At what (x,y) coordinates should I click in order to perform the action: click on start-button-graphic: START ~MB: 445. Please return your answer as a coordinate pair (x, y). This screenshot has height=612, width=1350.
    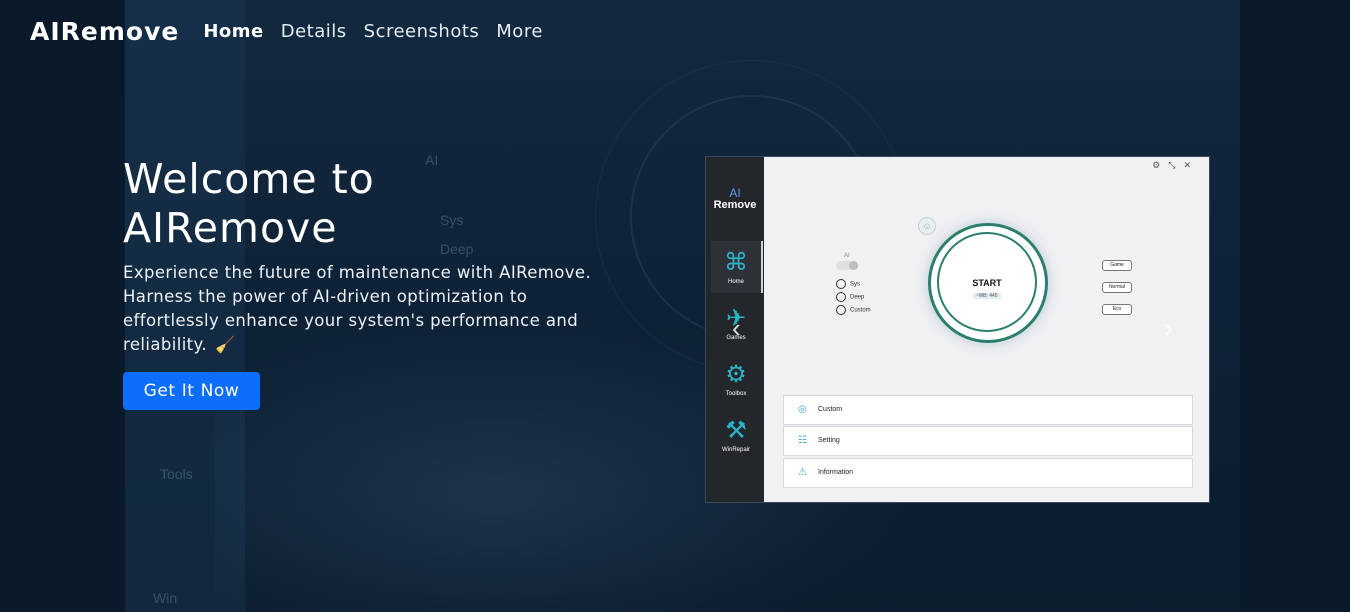
    Looking at the image, I should click on (988, 283).